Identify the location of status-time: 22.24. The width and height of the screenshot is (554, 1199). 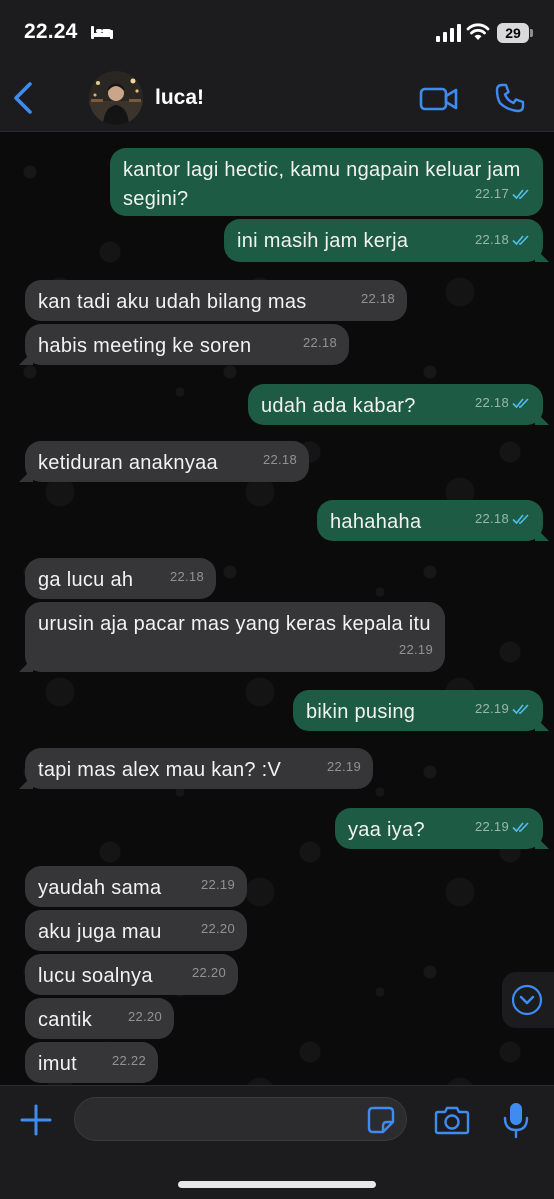
(51, 31).